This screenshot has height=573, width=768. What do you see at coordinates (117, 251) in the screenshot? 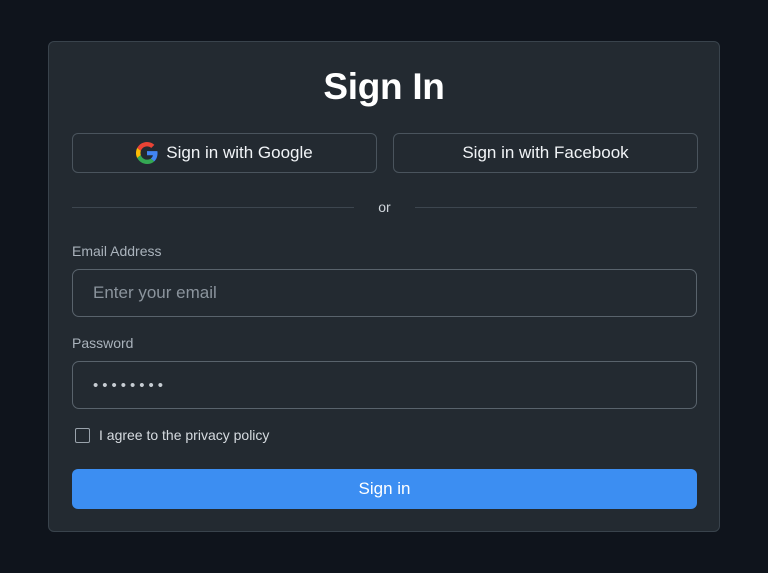
I see `email-label: Email Address` at bounding box center [117, 251].